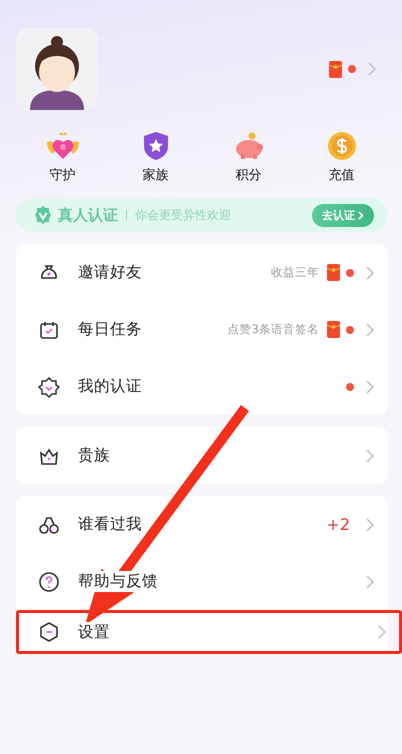 Image resolution: width=402 pixels, height=754 pixels. I want to click on quick-action: 充值, so click(341, 157).